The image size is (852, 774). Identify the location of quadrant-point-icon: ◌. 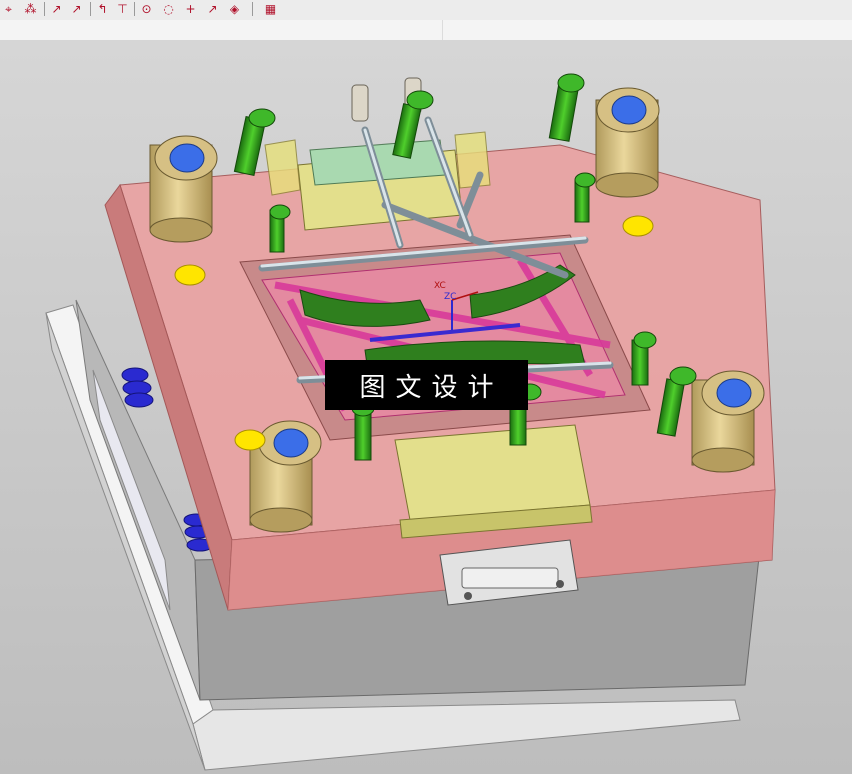
(168, 9).